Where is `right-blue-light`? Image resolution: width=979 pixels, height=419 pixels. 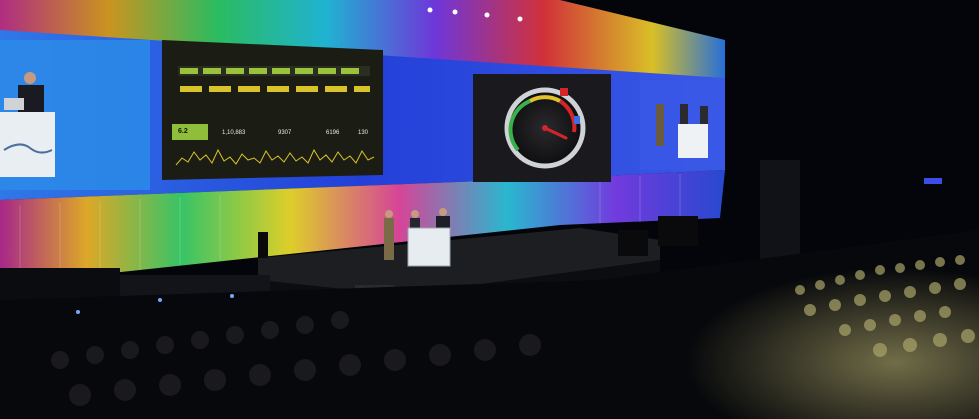 right-blue-light is located at coordinates (933, 181).